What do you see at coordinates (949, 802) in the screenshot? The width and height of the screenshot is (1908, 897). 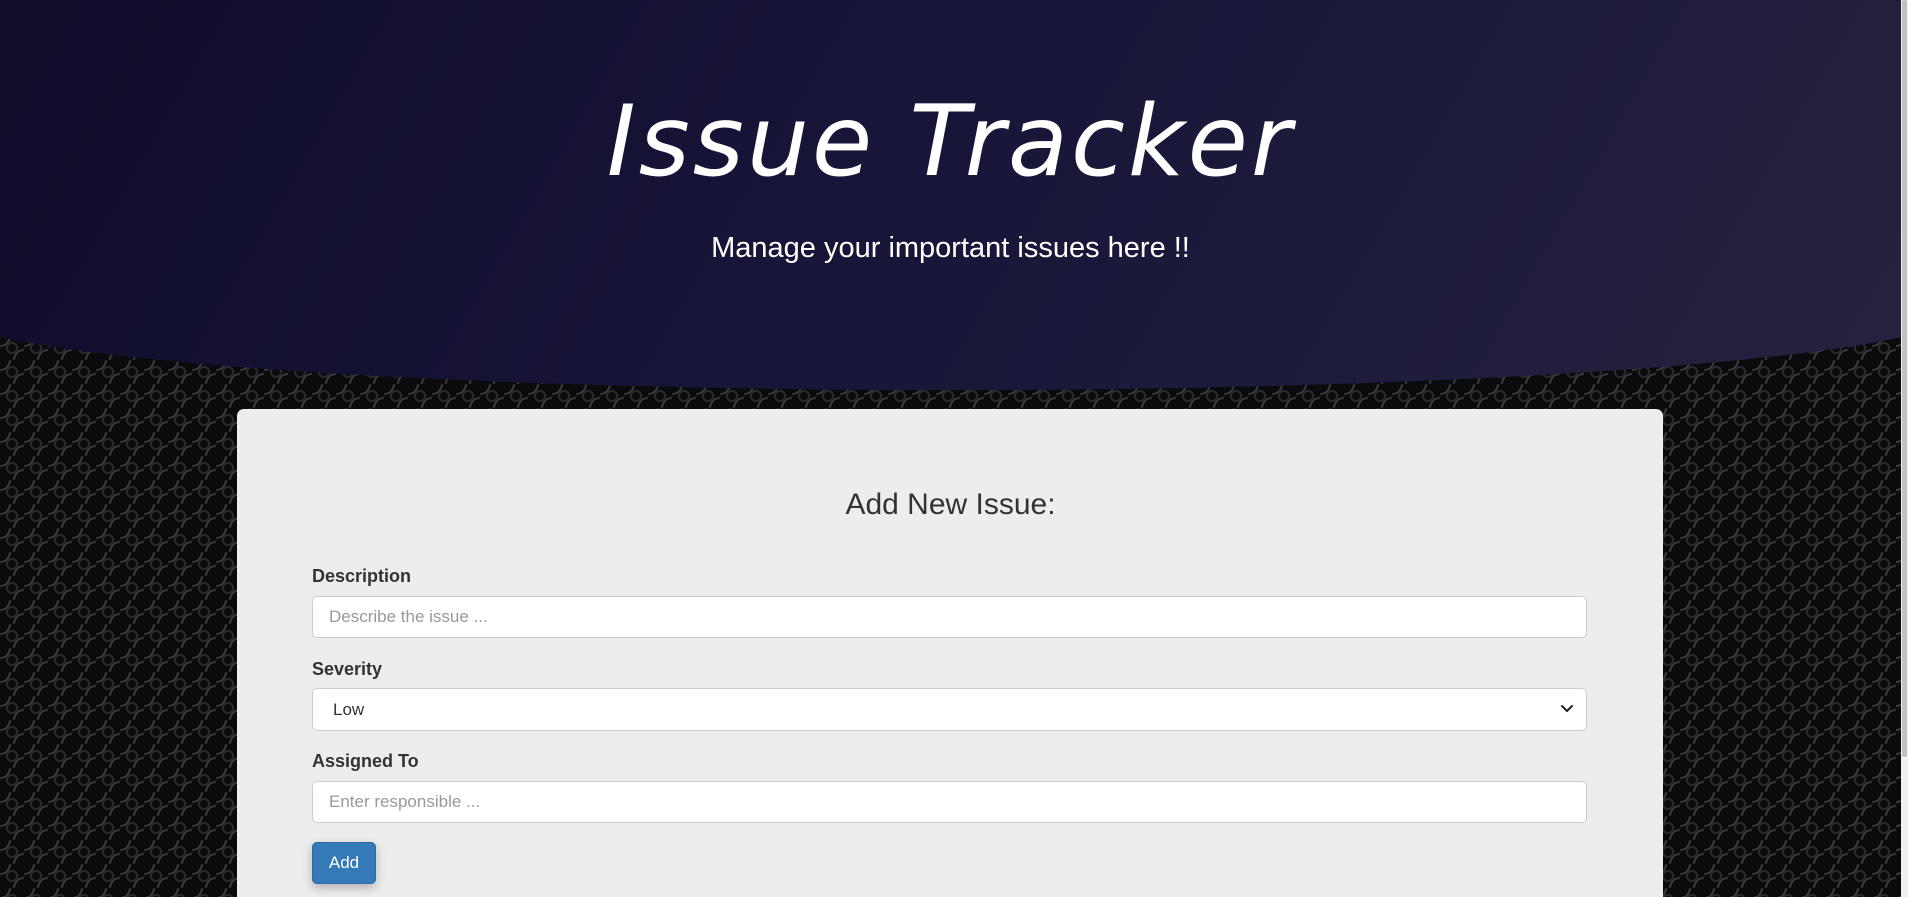 I see `assigned-to-input` at bounding box center [949, 802].